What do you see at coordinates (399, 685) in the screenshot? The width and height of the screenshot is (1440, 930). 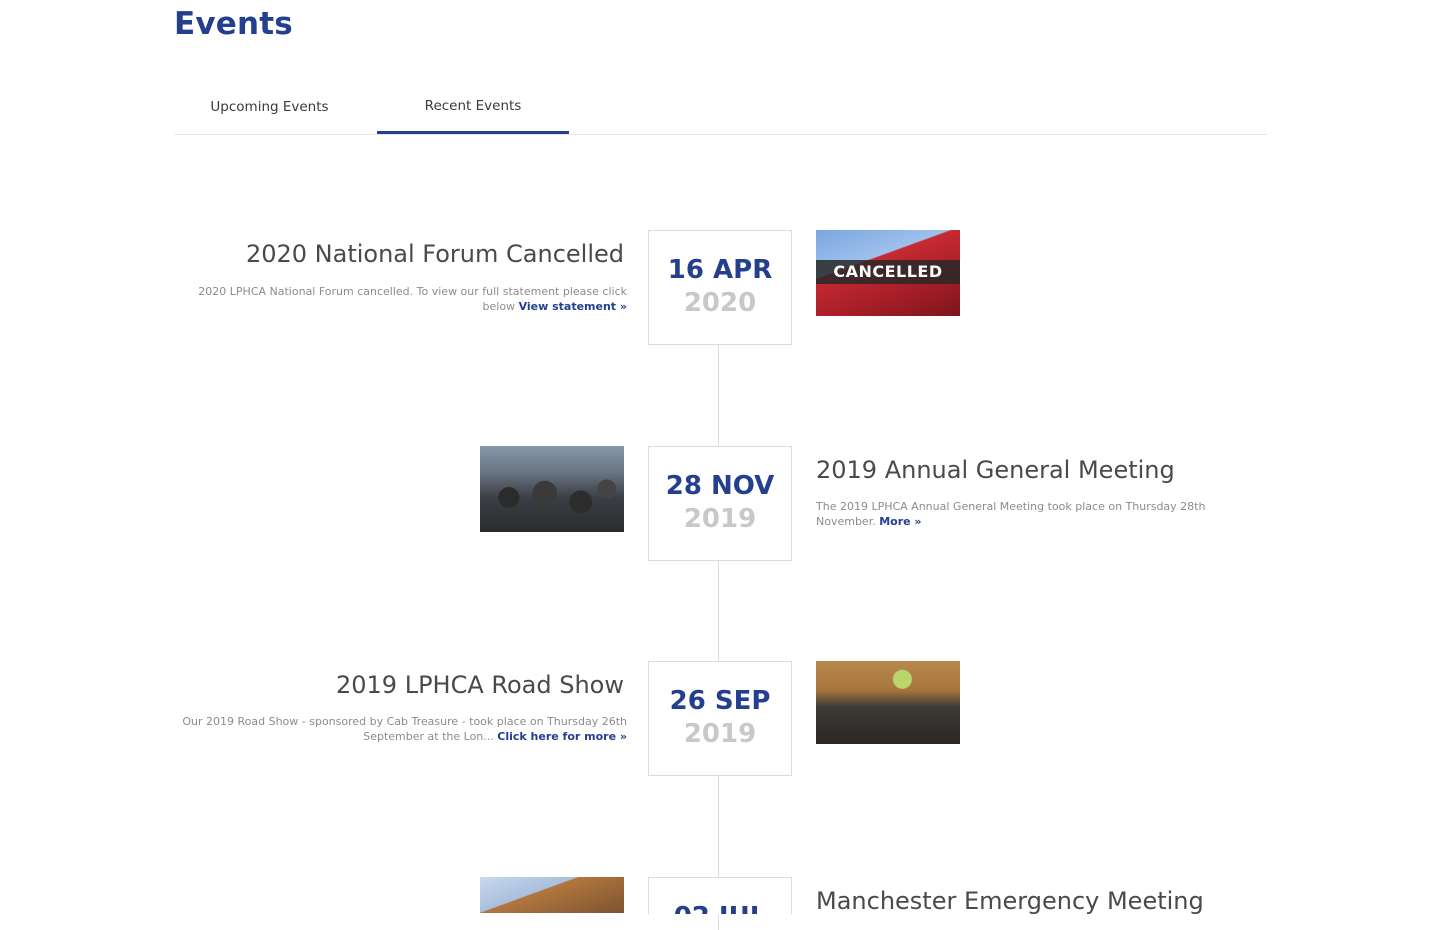 I see `event-title: 2019 LPHCA Road Show` at bounding box center [399, 685].